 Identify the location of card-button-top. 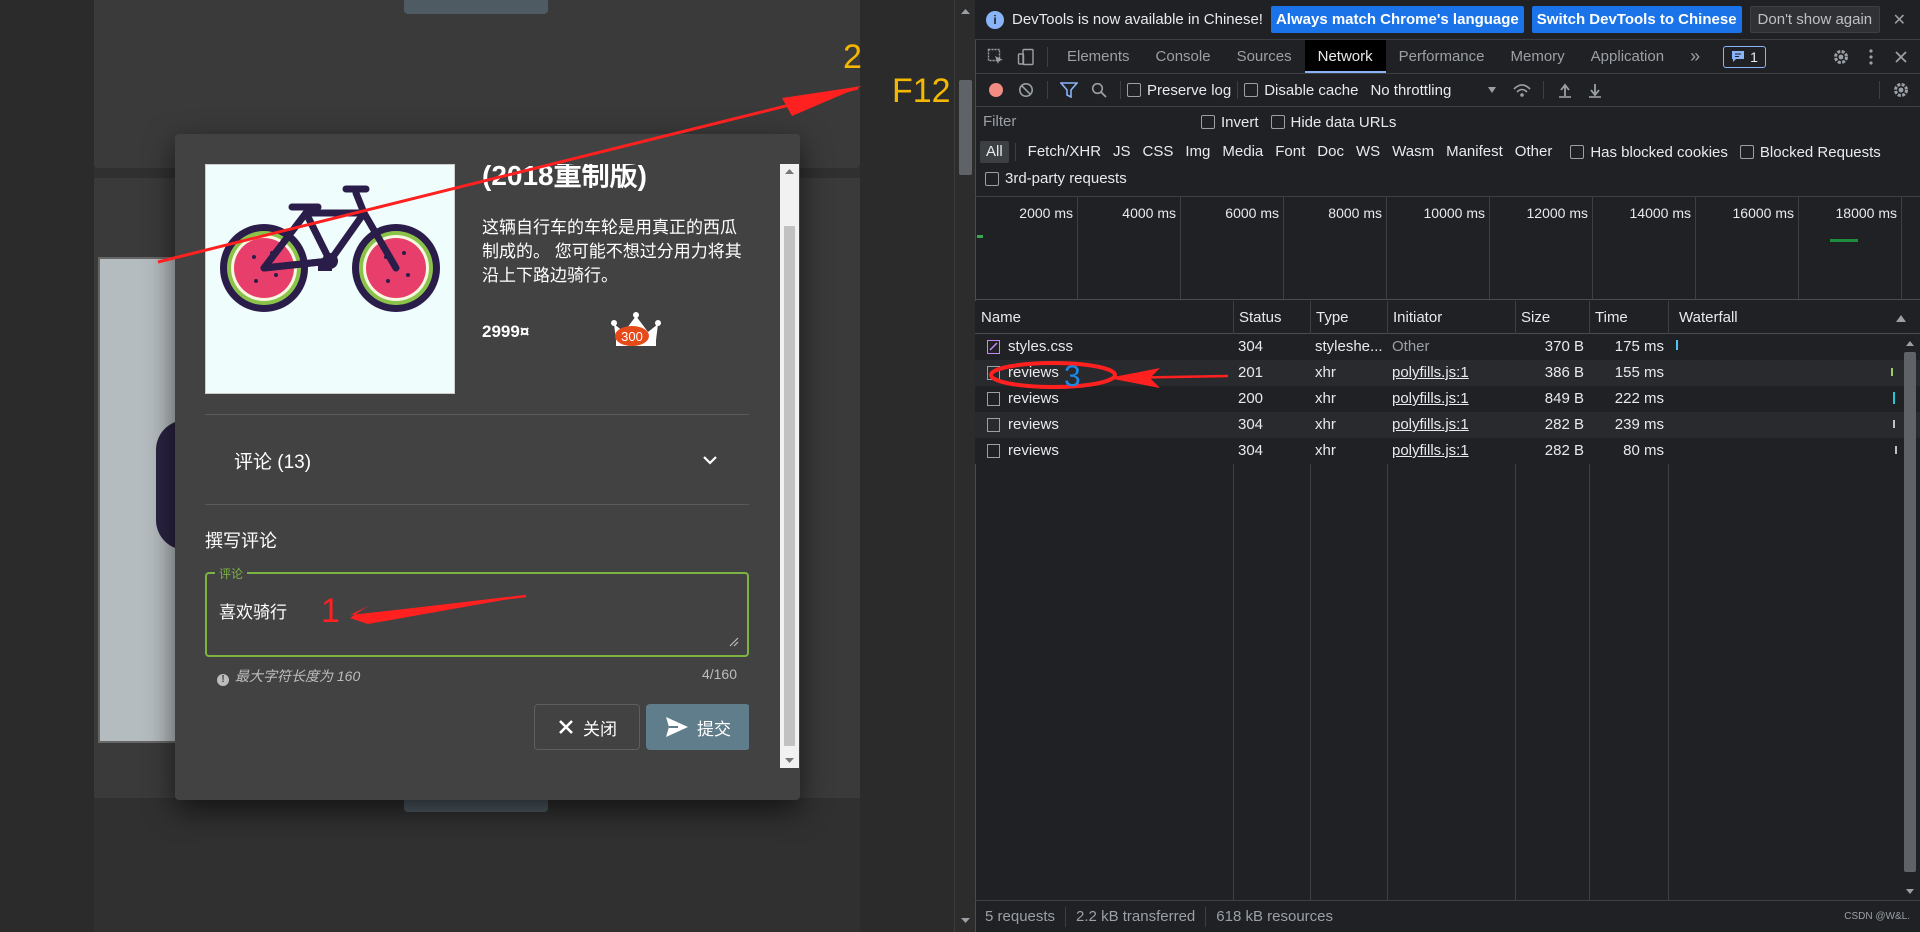
(476, 7).